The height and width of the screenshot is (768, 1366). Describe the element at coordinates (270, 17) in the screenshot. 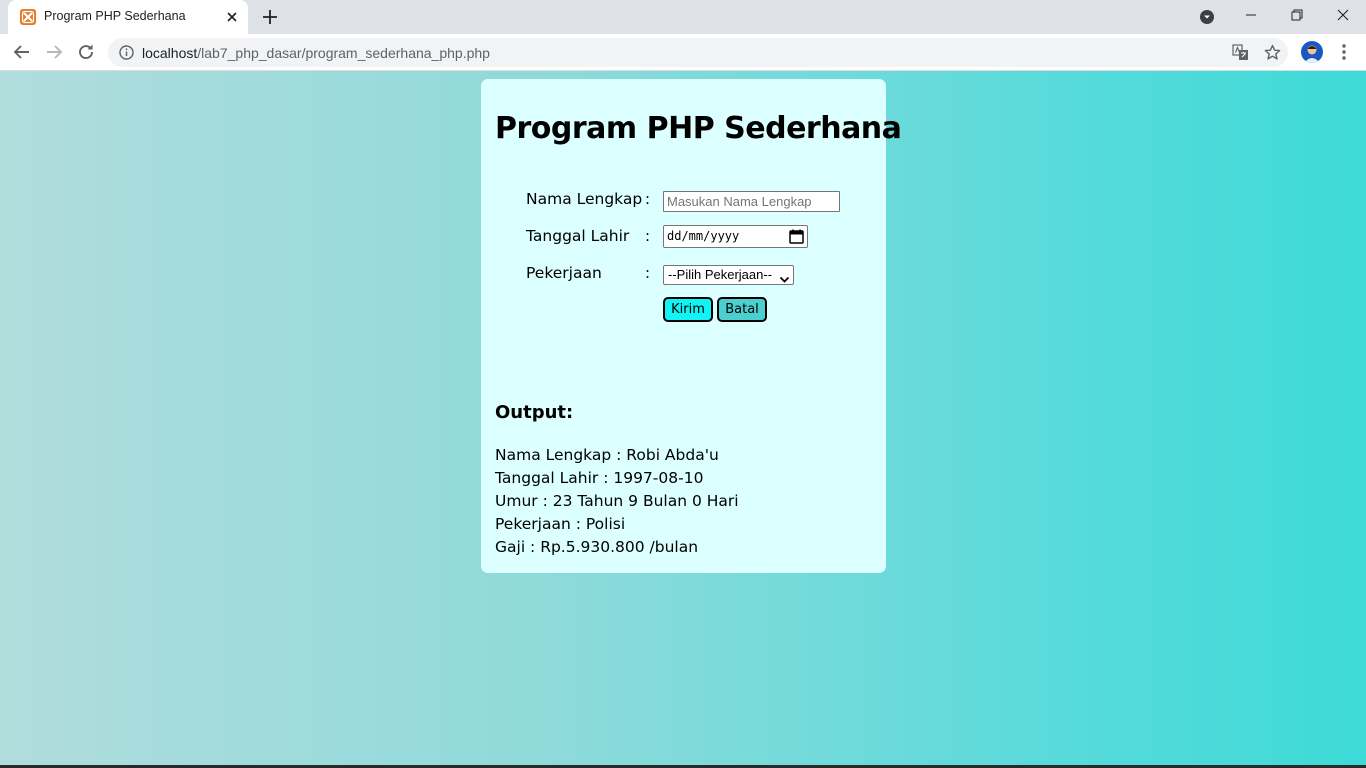

I see `new-tab-icon` at that location.